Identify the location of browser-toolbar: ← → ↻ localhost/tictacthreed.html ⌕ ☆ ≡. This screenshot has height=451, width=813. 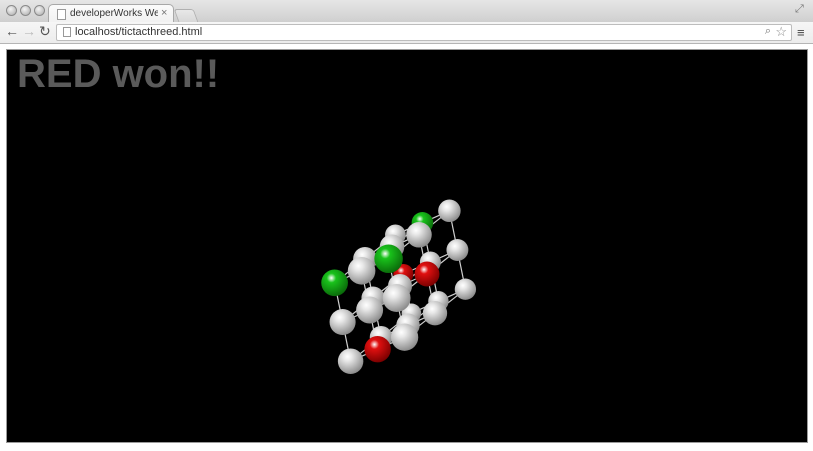
(406, 33).